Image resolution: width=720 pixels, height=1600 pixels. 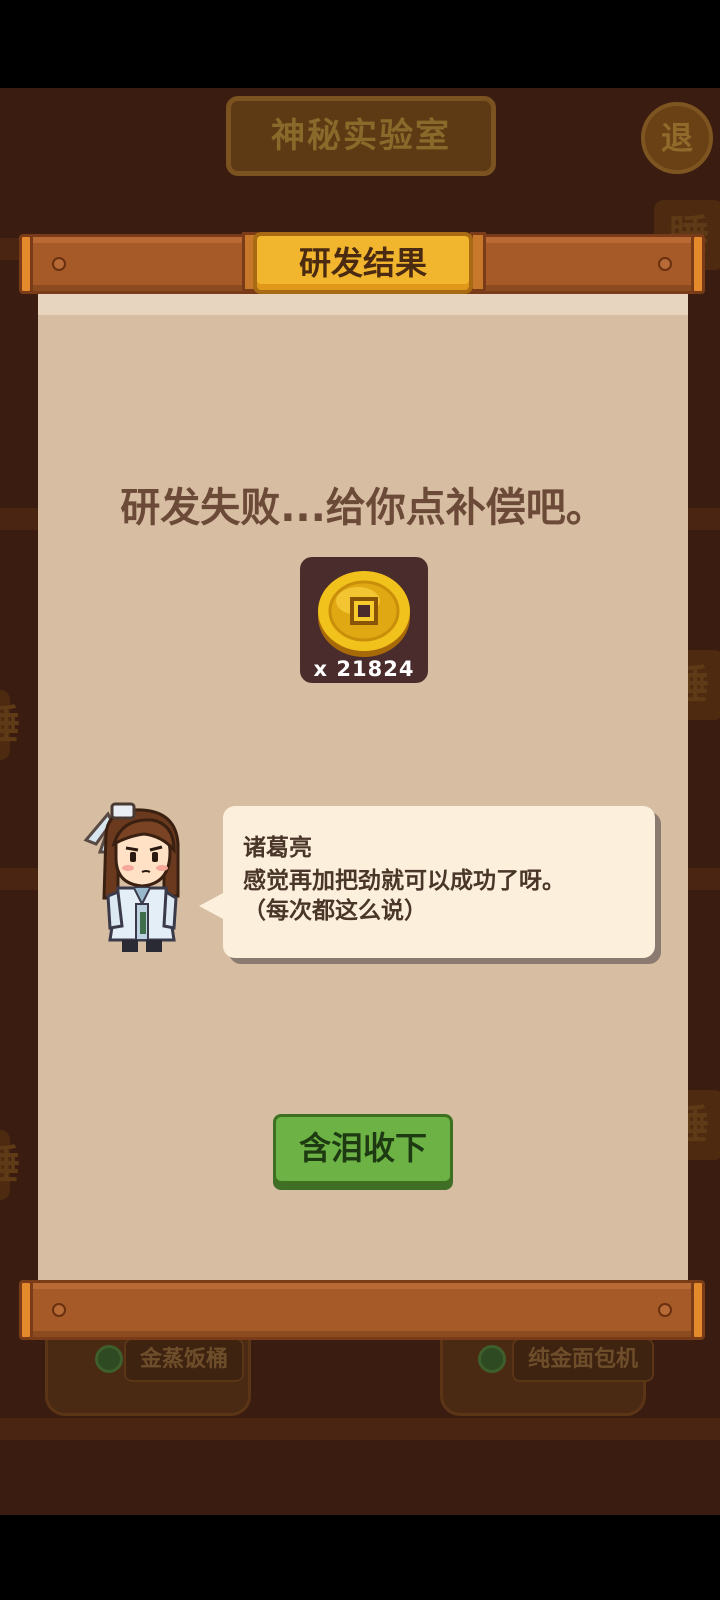 I want to click on speaker-name: 诸葛亮, so click(x=277, y=848).